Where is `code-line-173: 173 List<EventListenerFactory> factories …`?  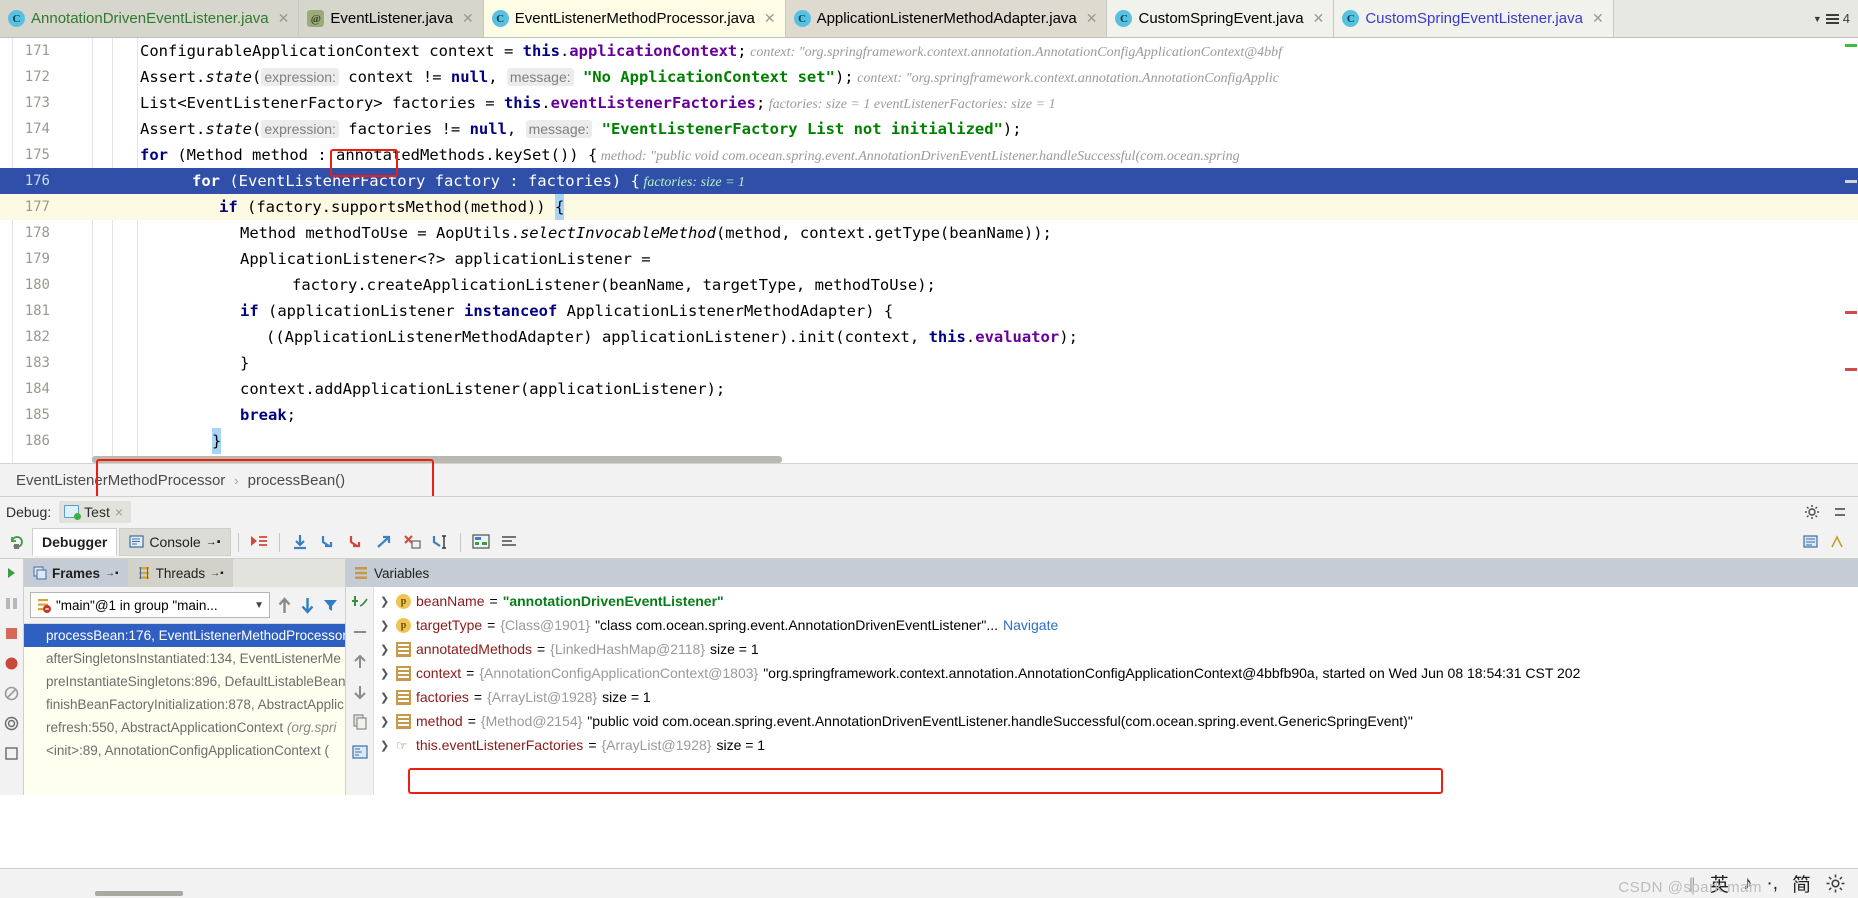
code-line-173: 173 List<EventListenerFactory> factories … is located at coordinates (929, 103).